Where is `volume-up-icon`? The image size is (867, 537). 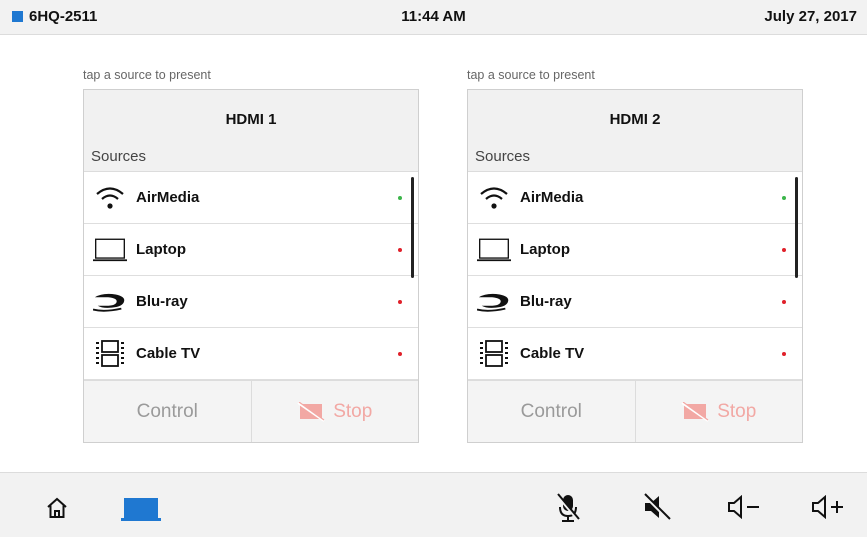 volume-up-icon is located at coordinates (828, 507).